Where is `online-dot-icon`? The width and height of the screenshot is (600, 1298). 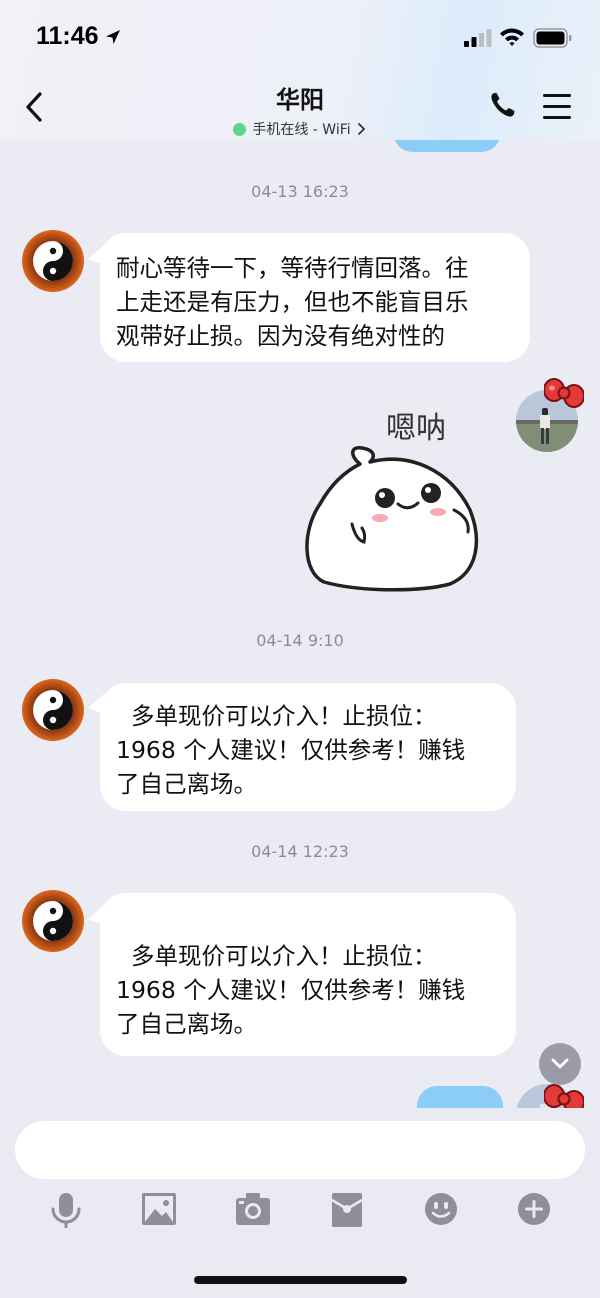 online-dot-icon is located at coordinates (240, 129).